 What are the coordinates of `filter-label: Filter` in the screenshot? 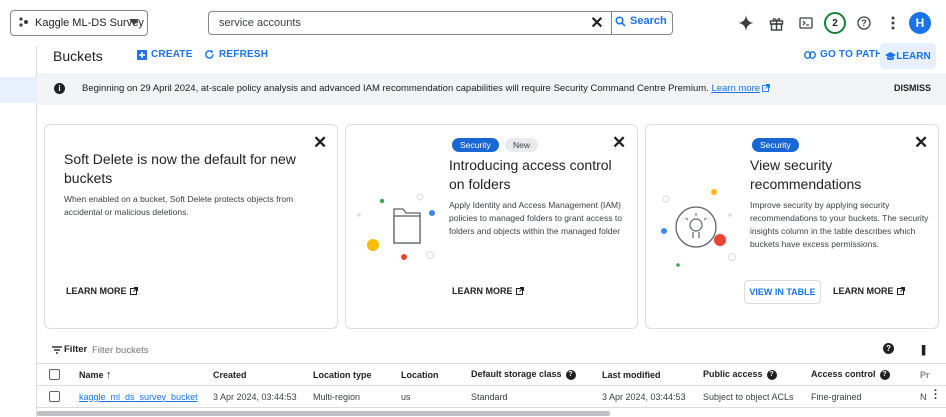 It's located at (76, 349).